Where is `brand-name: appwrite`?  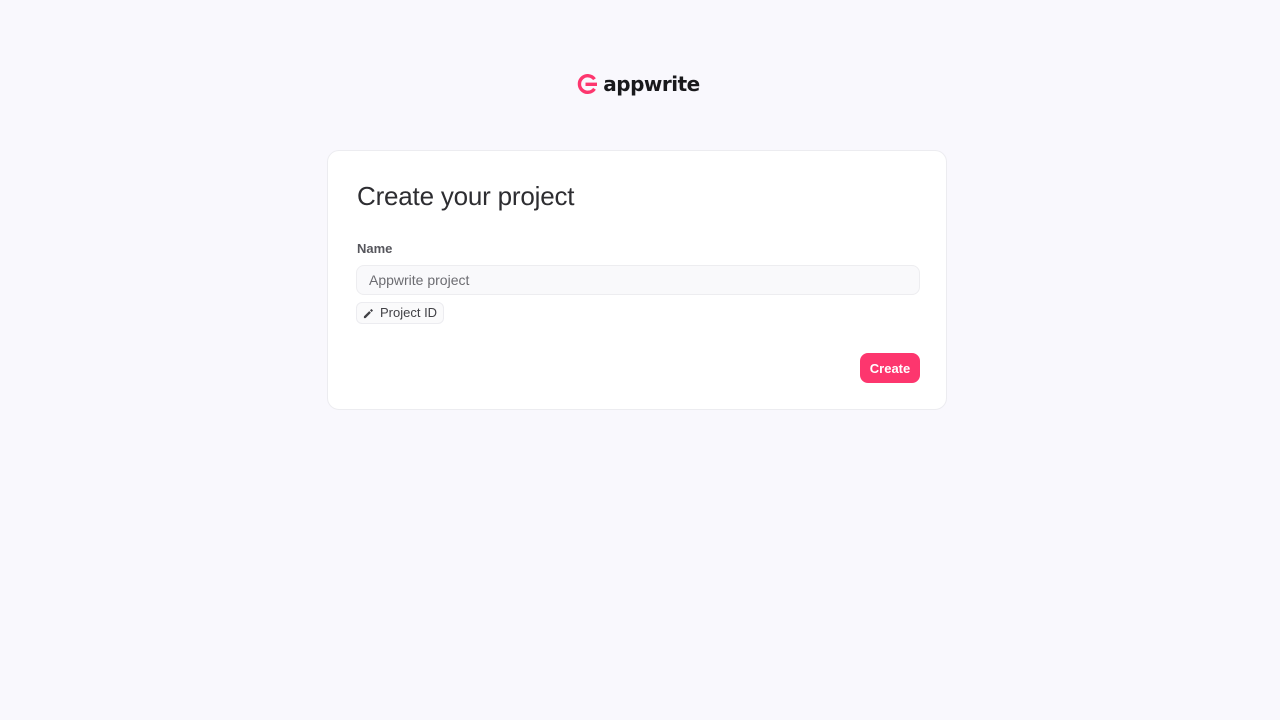
brand-name: appwrite is located at coordinates (651, 84).